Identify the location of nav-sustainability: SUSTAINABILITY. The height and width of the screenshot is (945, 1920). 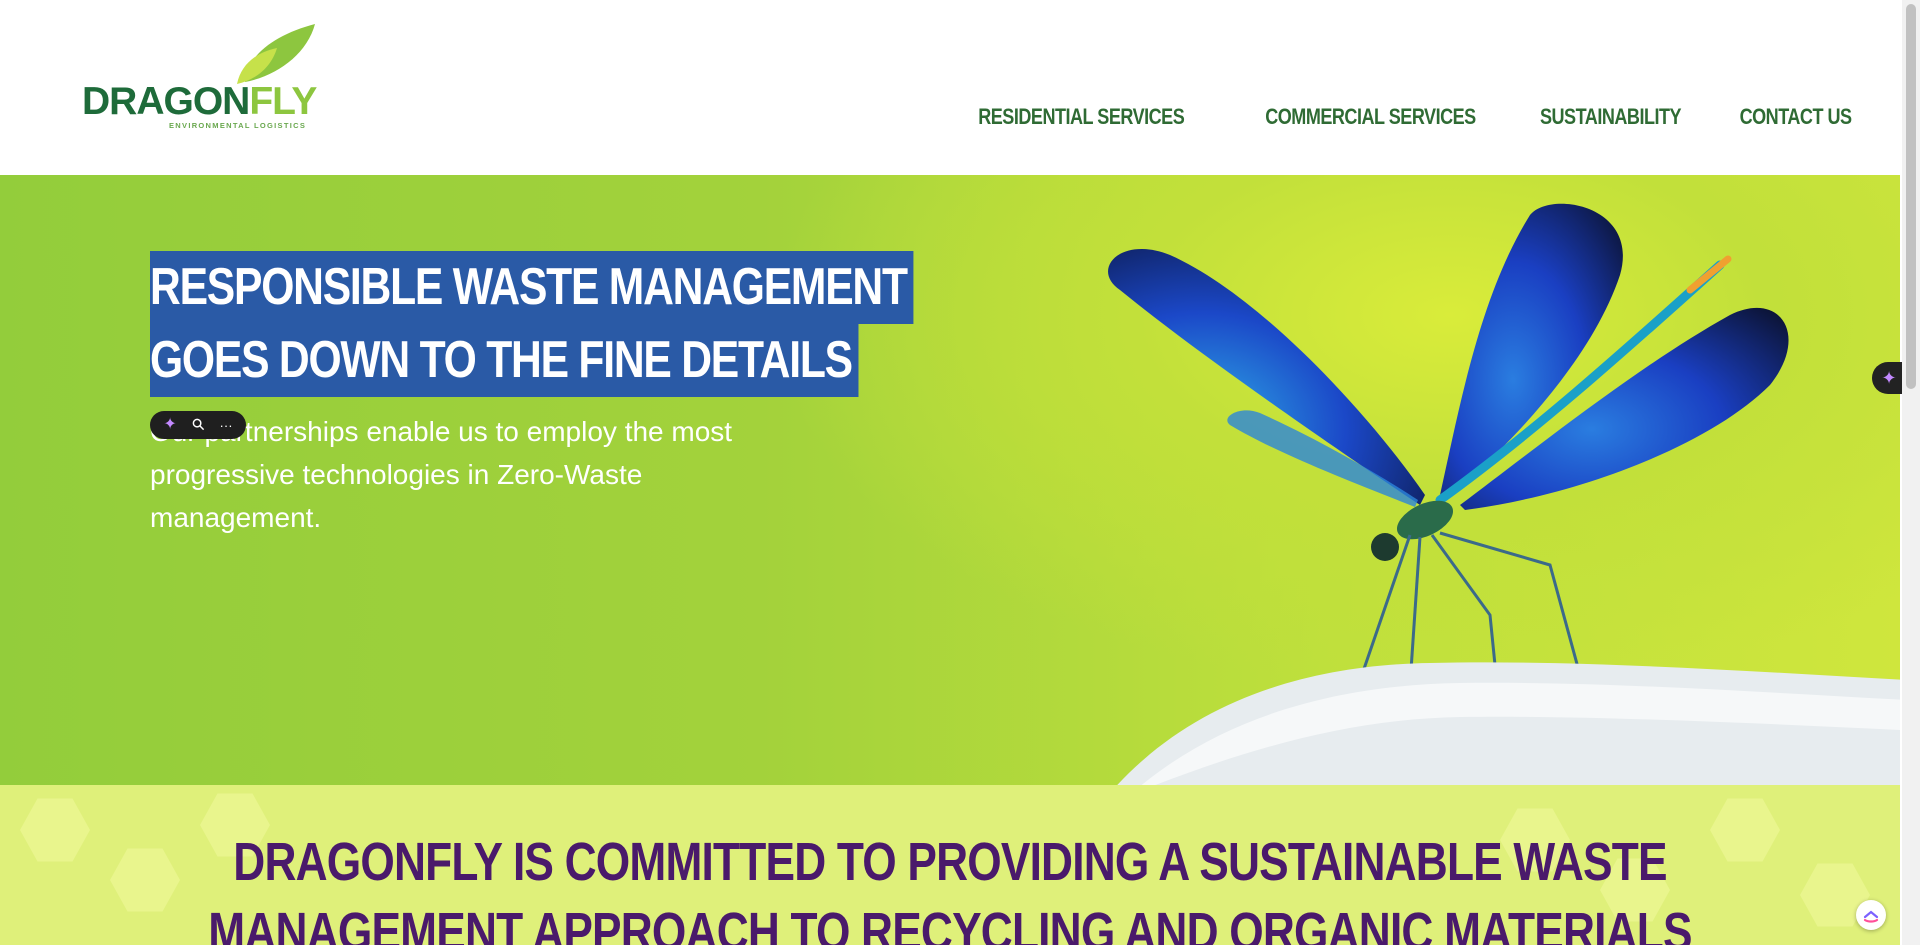
(1595, 117).